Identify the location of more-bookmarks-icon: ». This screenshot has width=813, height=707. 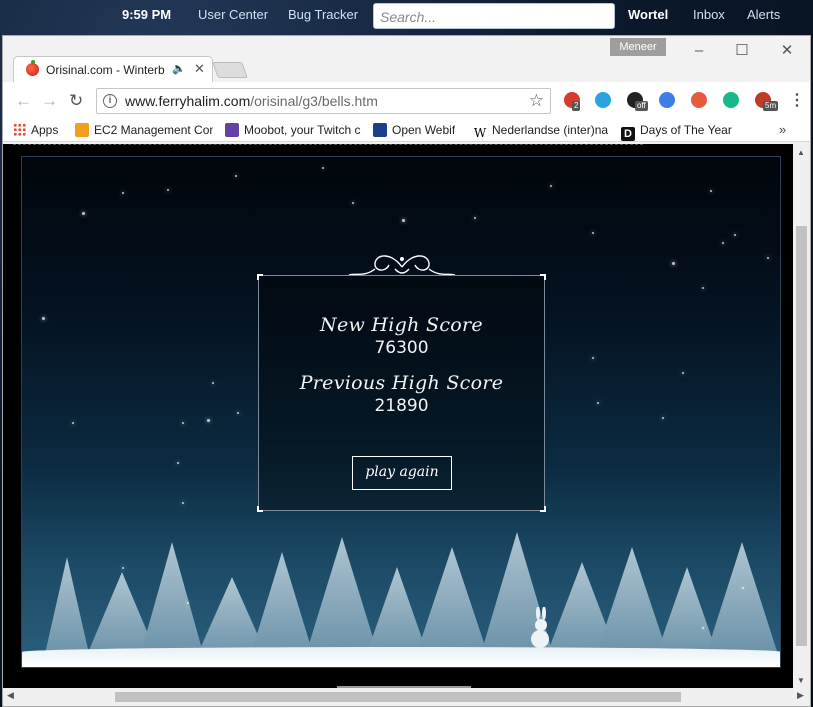
(782, 129).